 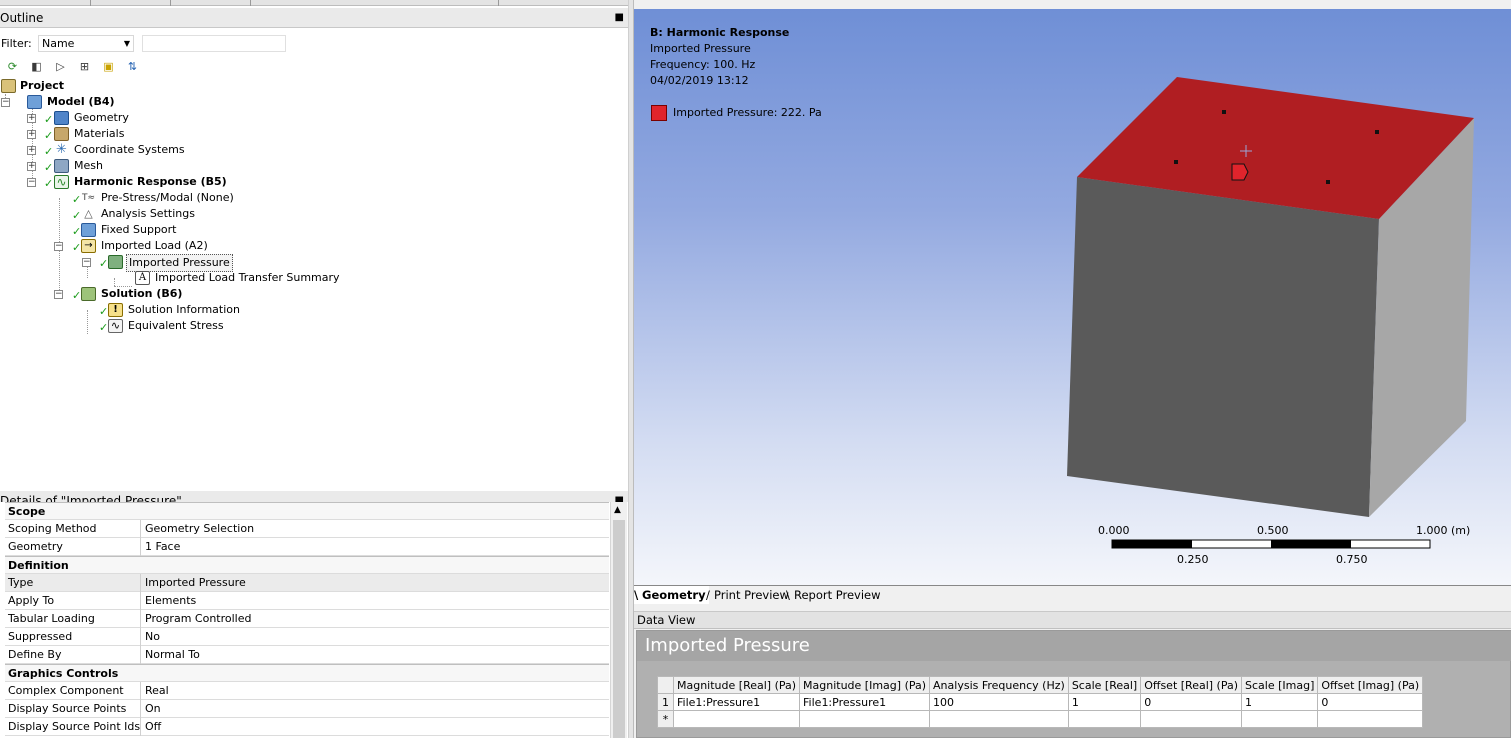 I want to click on details-row: Display Source Point Ids Off, so click(x=307, y=727).